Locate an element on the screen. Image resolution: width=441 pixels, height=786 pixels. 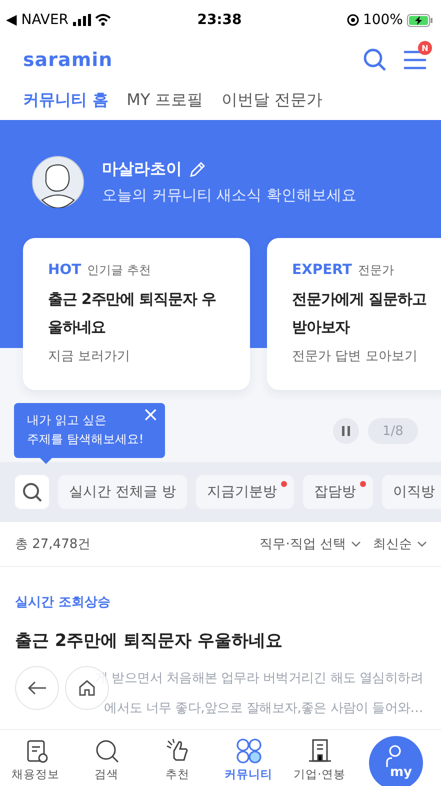
pause-button is located at coordinates (346, 431).